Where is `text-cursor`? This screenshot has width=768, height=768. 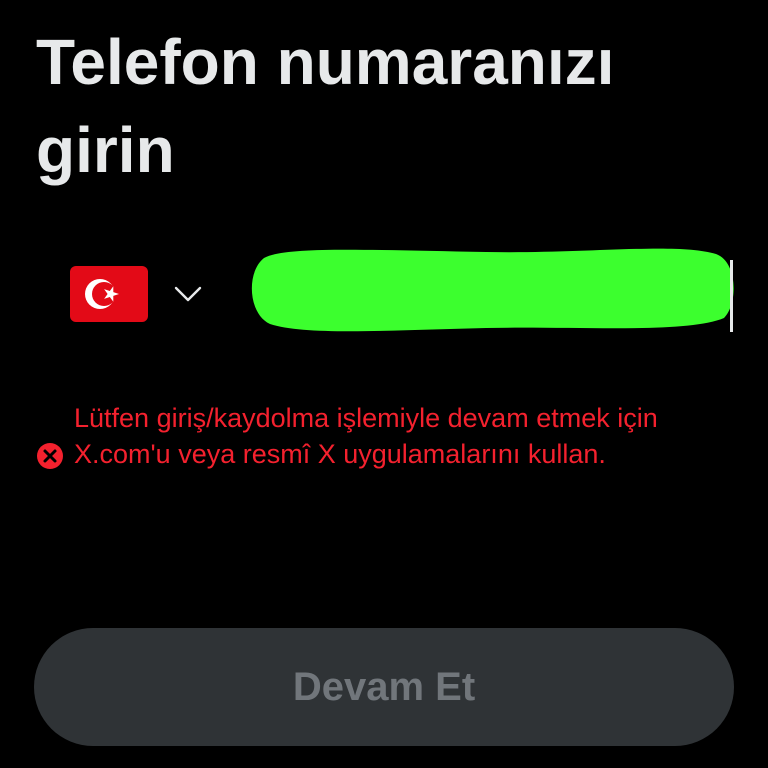
text-cursor is located at coordinates (731, 296).